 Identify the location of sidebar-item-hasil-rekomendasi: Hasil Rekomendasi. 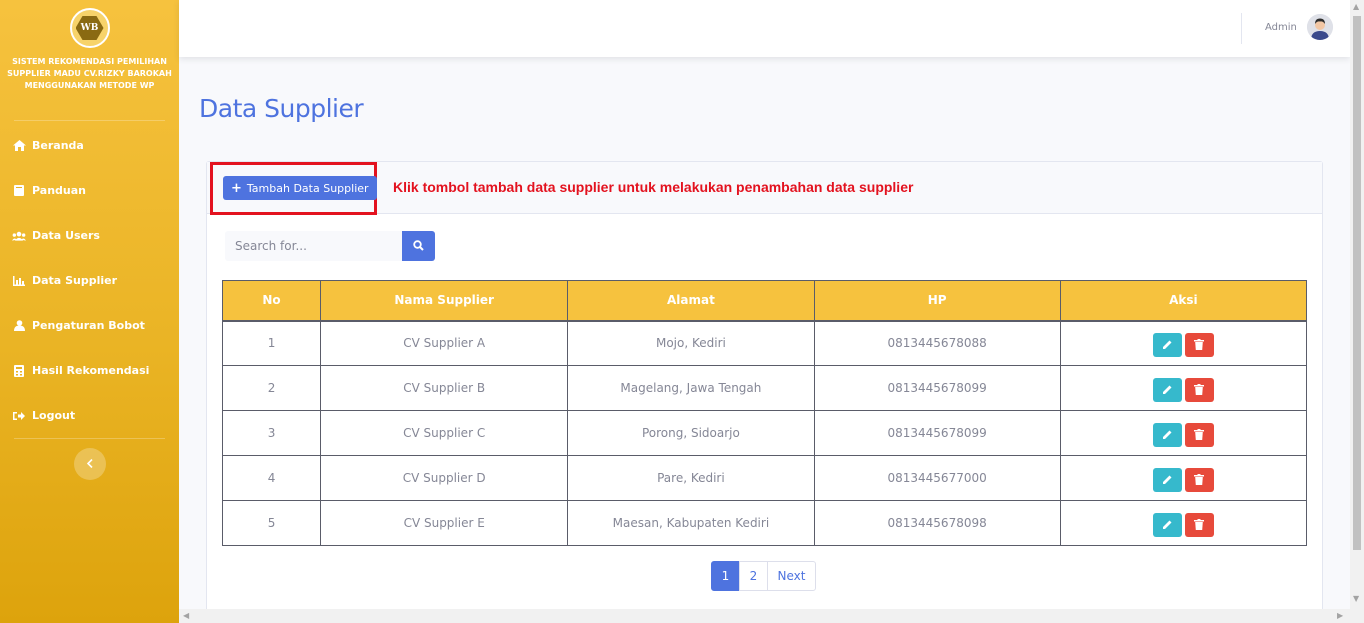
(89, 370).